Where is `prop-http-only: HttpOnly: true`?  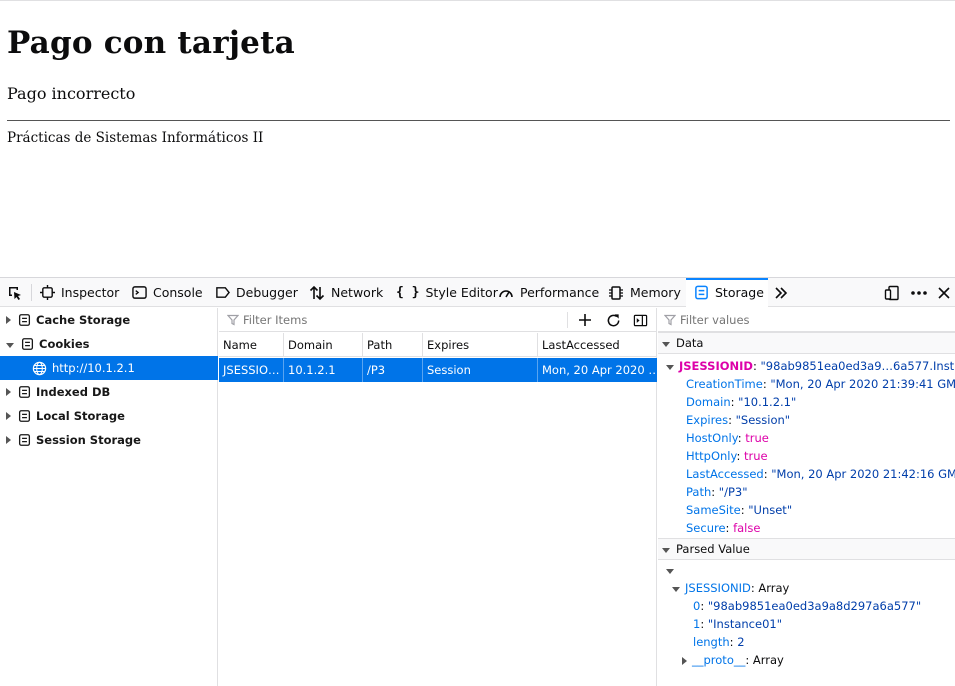 prop-http-only: HttpOnly: true is located at coordinates (727, 456).